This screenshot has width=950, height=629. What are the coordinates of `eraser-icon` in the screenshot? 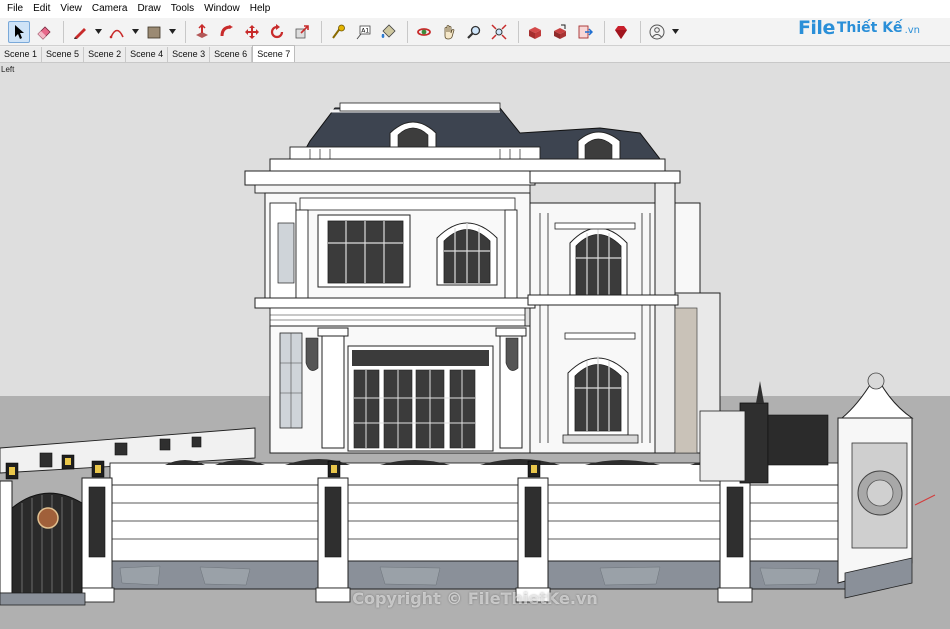 It's located at (44, 32).